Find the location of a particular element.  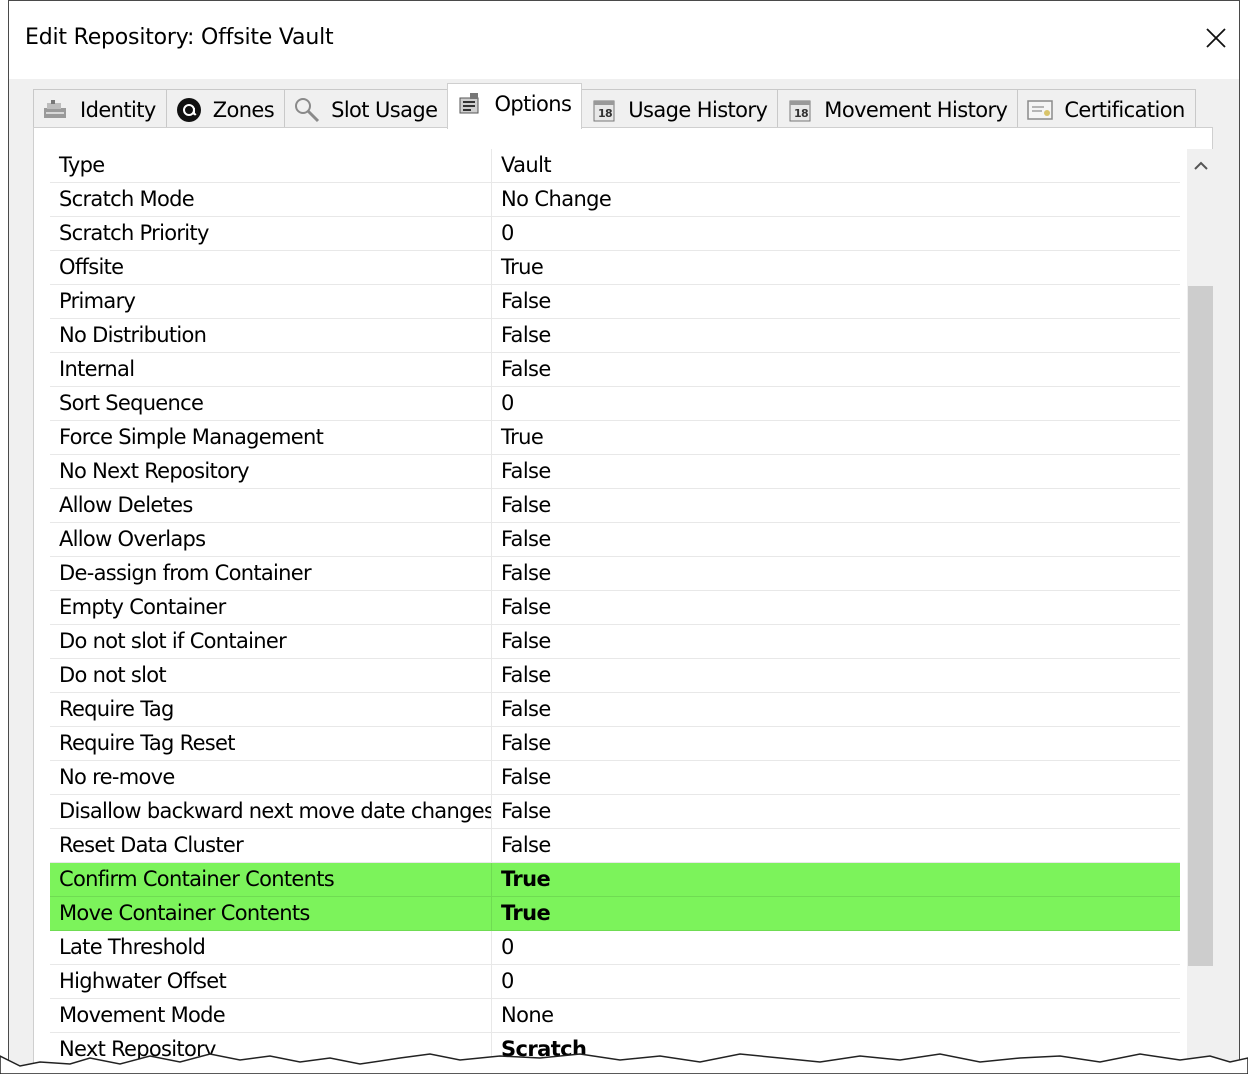

tab-usage-history-label: Usage History is located at coordinates (698, 109).